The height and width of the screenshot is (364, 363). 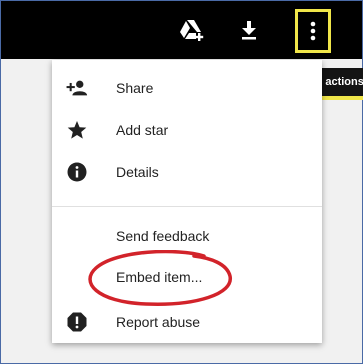 What do you see at coordinates (192, 30) in the screenshot?
I see `add-to-drive-icon` at bounding box center [192, 30].